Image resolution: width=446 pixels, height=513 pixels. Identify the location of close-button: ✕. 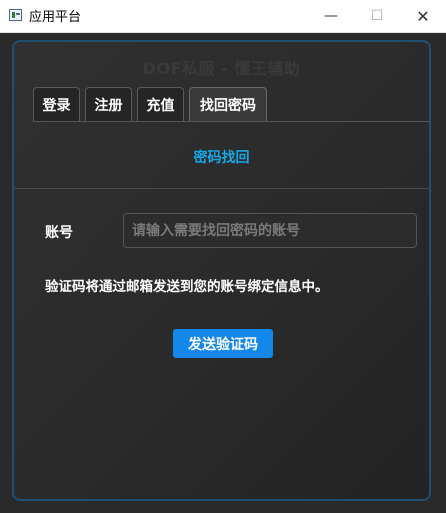
(423, 16).